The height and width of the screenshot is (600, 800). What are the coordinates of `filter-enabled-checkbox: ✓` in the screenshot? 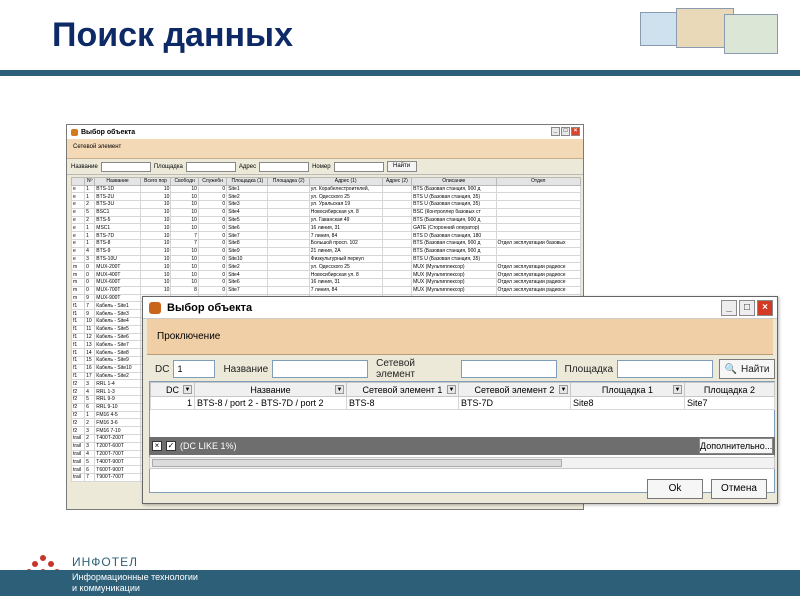 It's located at (171, 446).